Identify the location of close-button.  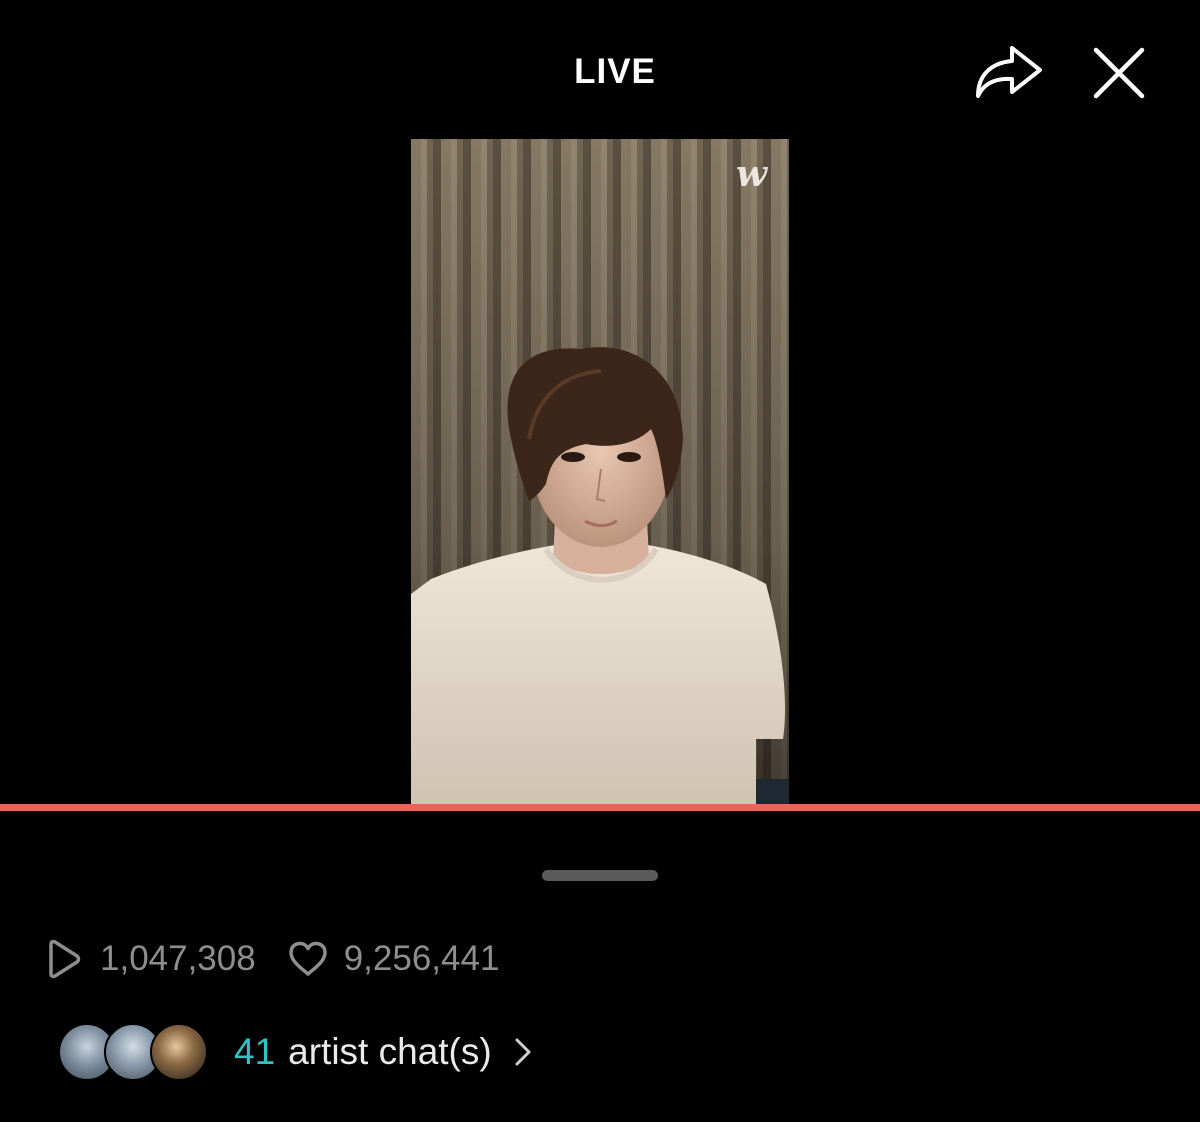
(1119, 73).